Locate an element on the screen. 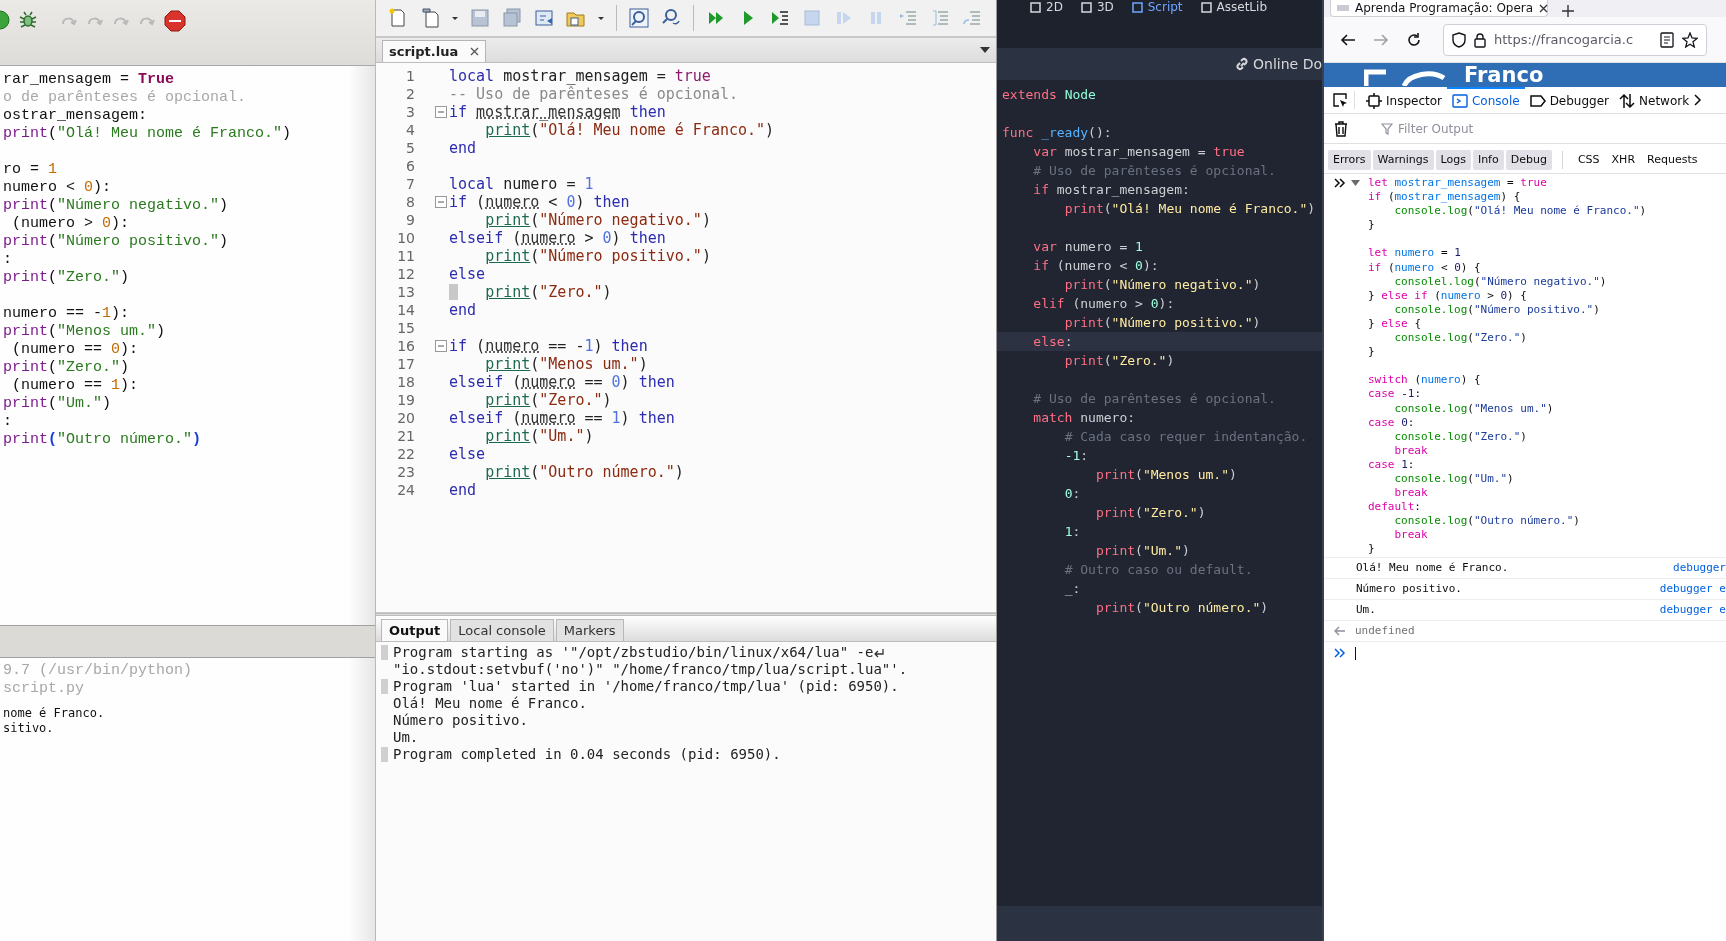 This screenshot has height=941, width=1726. dropdown-icon is located at coordinates (985, 50).